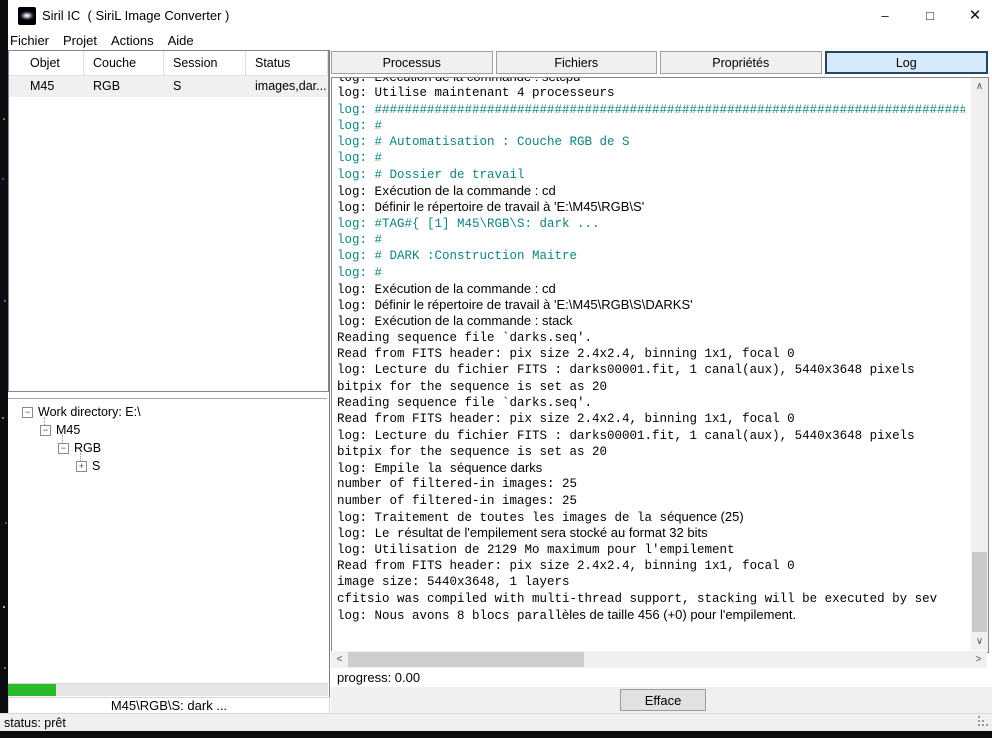  Describe the element at coordinates (979, 592) in the screenshot. I see `vertical-scroll-thumb` at that location.